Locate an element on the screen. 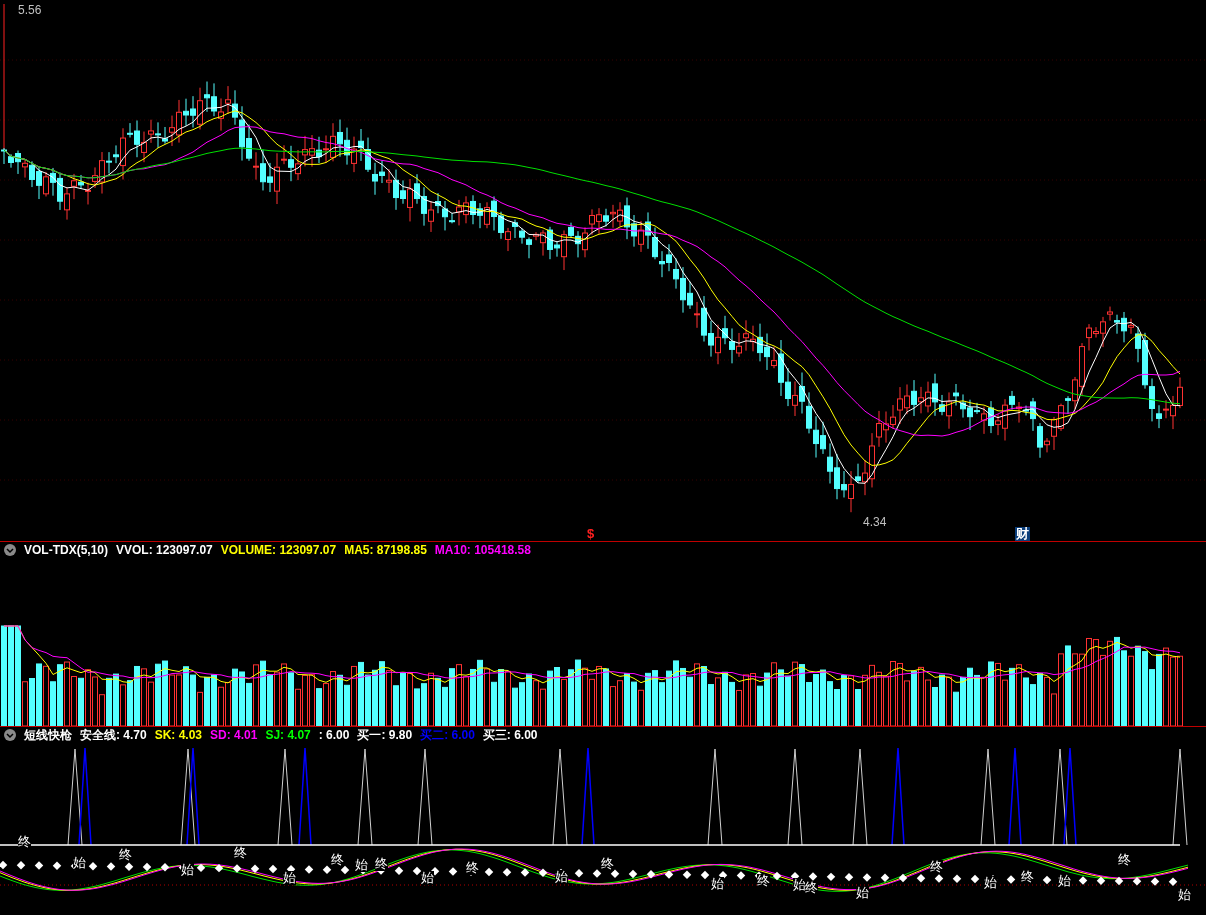 The image size is (1206, 915). event-marker: 财 is located at coordinates (1022, 534).